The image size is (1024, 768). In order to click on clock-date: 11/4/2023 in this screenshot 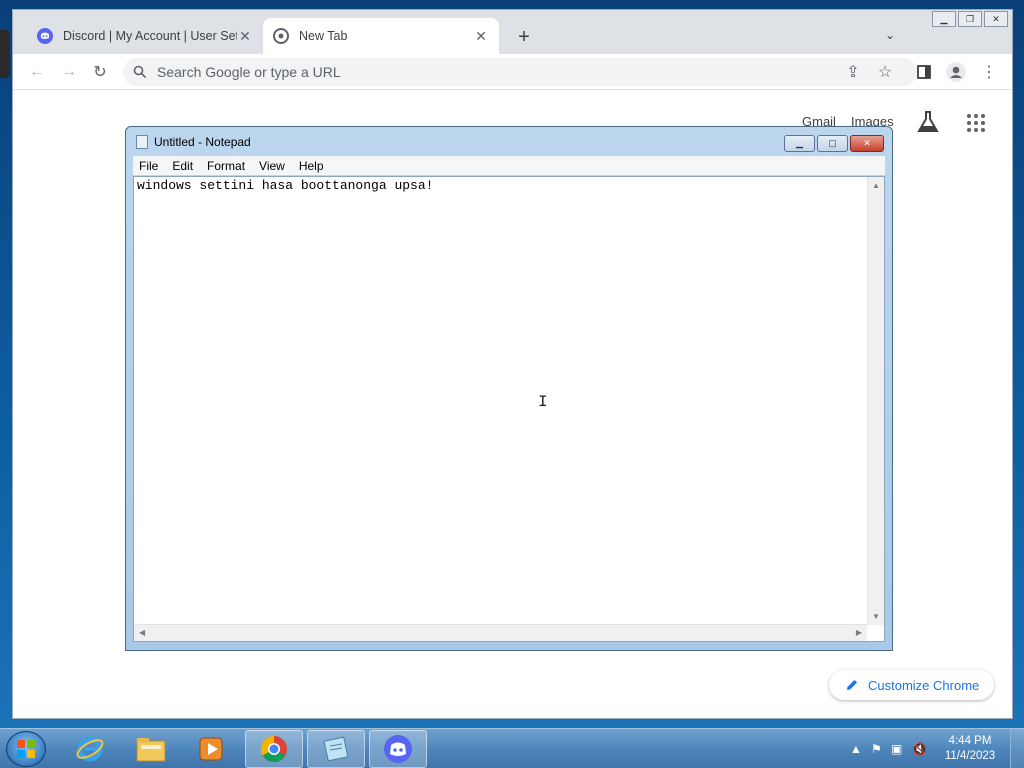, I will do `click(970, 756)`.